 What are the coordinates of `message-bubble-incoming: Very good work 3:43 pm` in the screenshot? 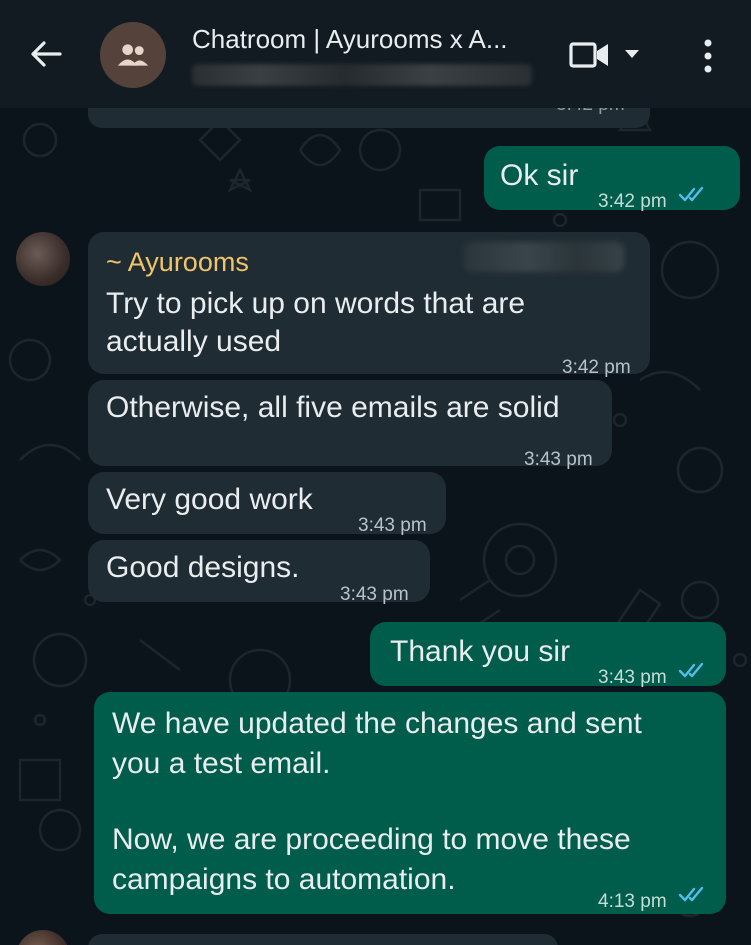 It's located at (267, 504).